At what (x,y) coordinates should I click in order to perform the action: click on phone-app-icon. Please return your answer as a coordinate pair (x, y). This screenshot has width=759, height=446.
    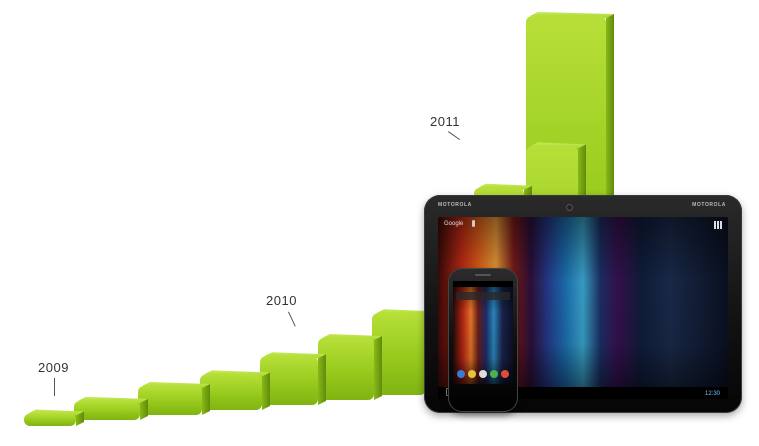
    Looking at the image, I should click on (461, 374).